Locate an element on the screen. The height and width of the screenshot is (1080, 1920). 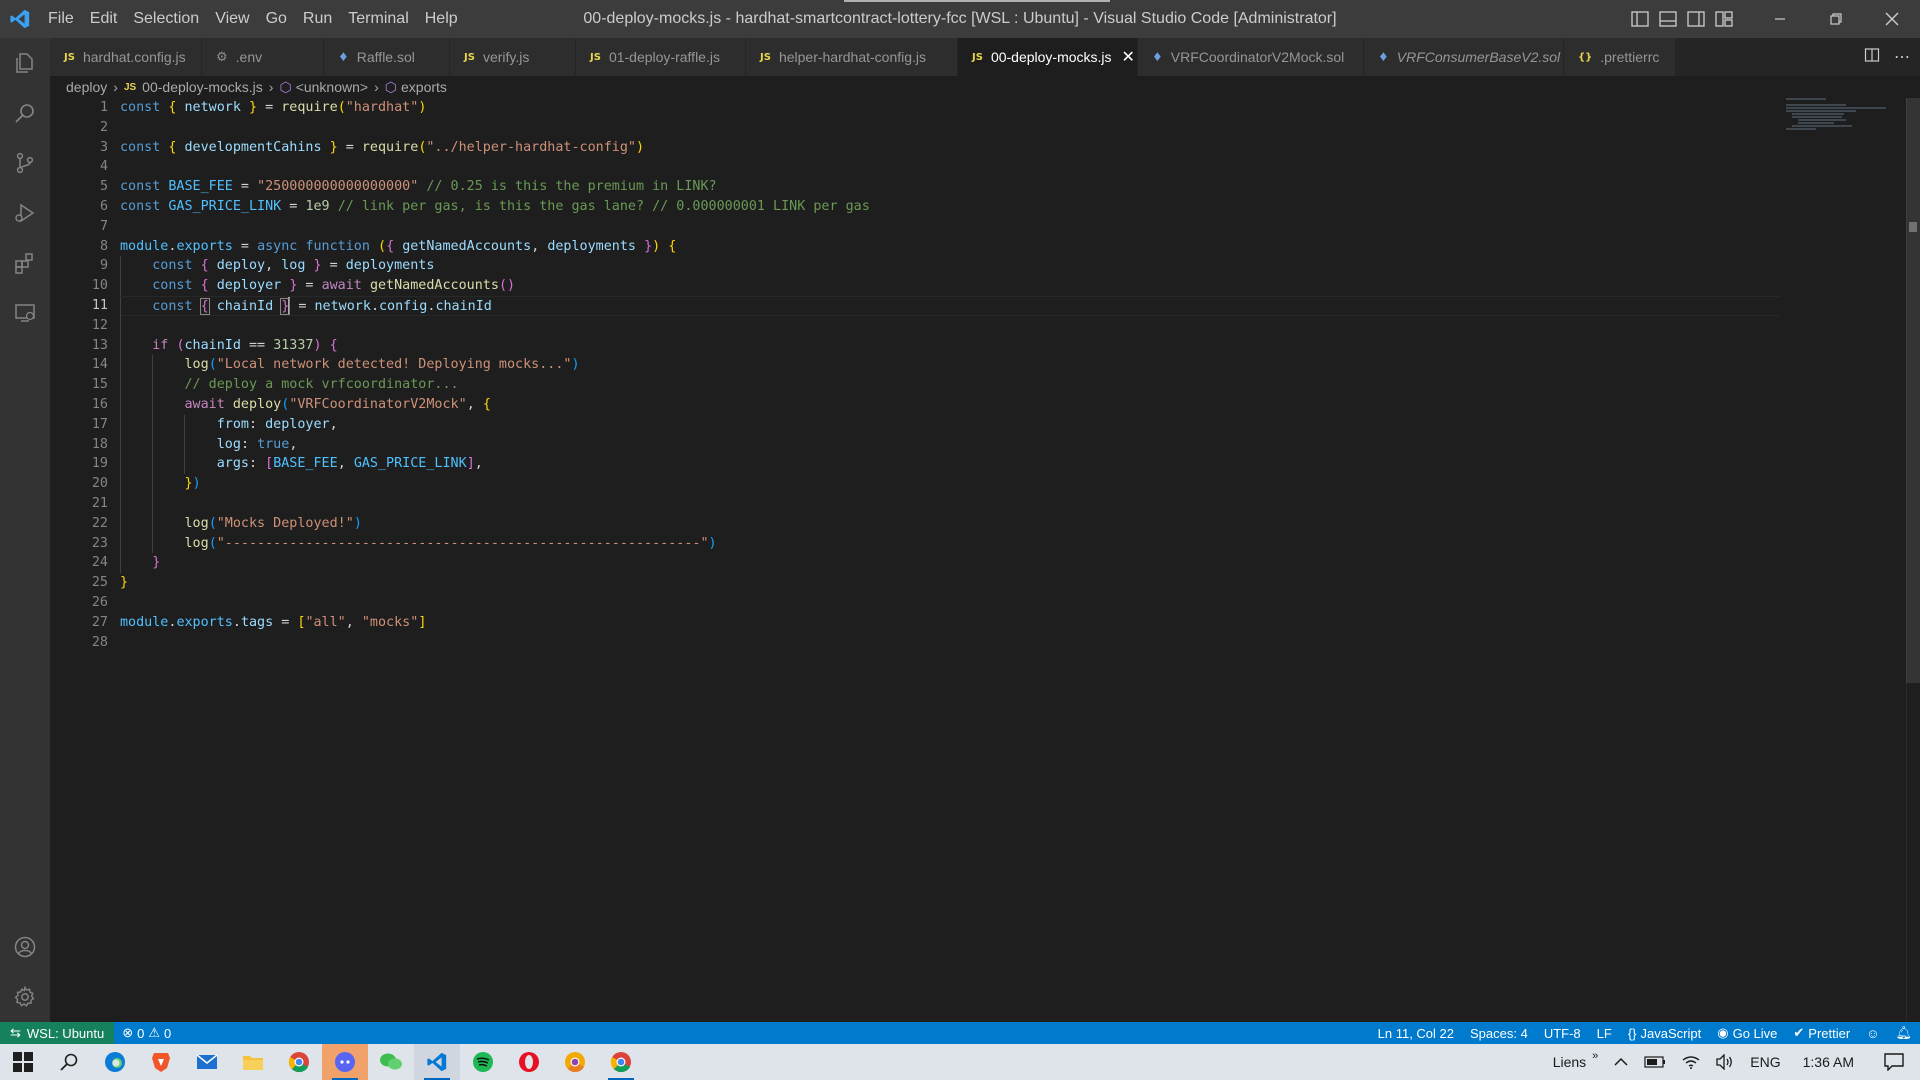
minimap is located at coordinates (1846, 128).